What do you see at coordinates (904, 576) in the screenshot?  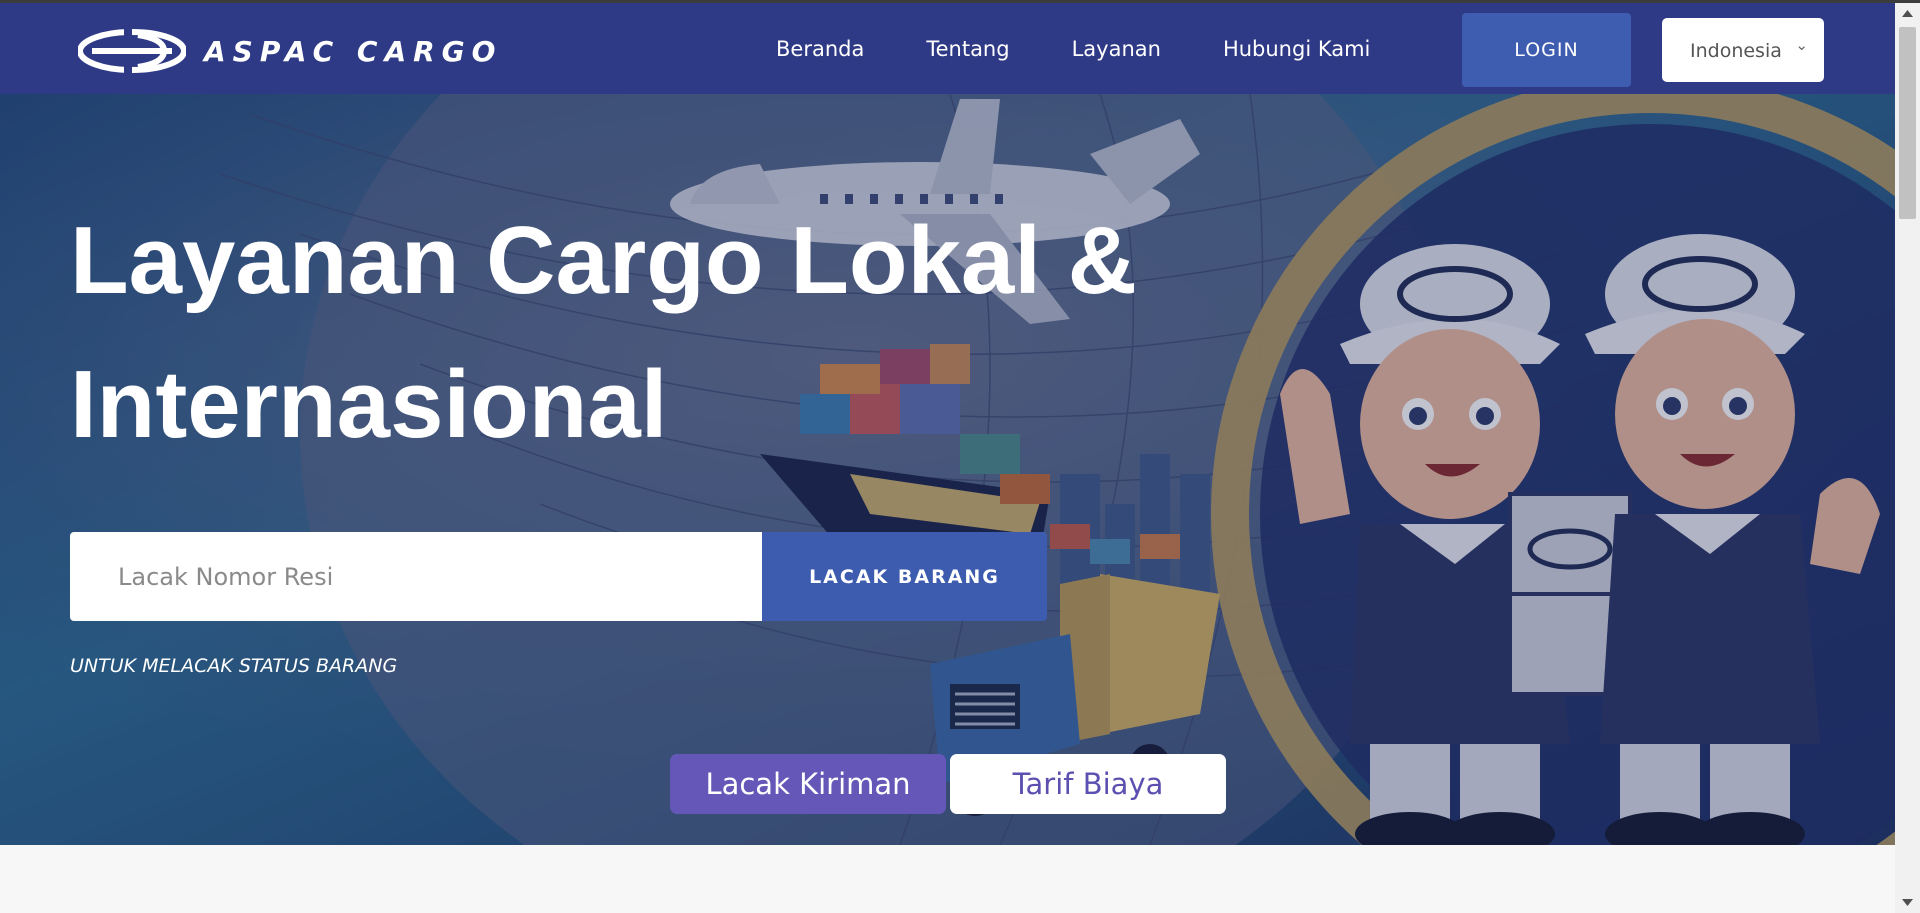 I see `track-shipment-button: LACAK BARANG` at bounding box center [904, 576].